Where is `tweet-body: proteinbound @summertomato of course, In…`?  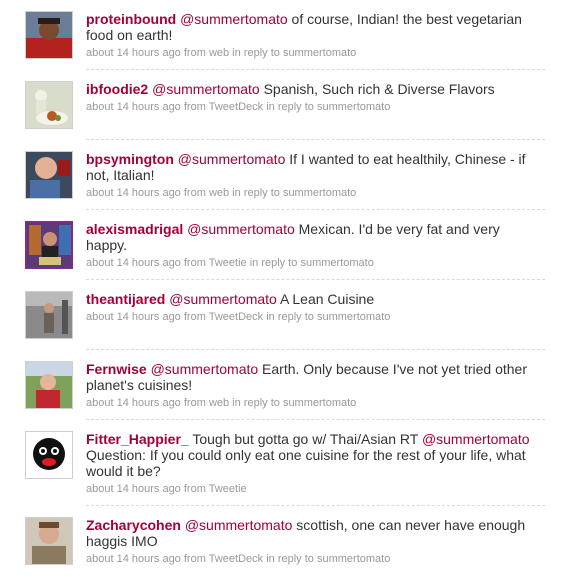 tweet-body: proteinbound @summertomato of course, In… is located at coordinates (311, 35).